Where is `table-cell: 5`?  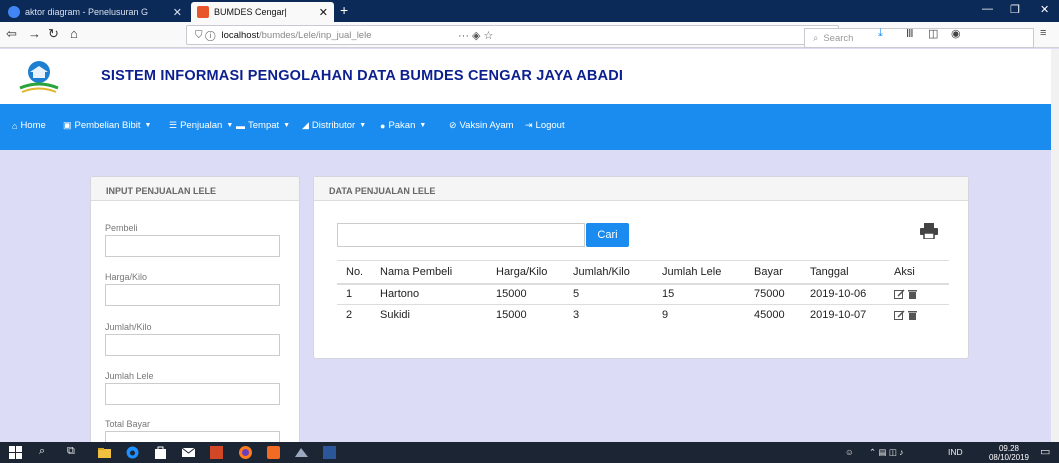
table-cell: 5 is located at coordinates (608, 294).